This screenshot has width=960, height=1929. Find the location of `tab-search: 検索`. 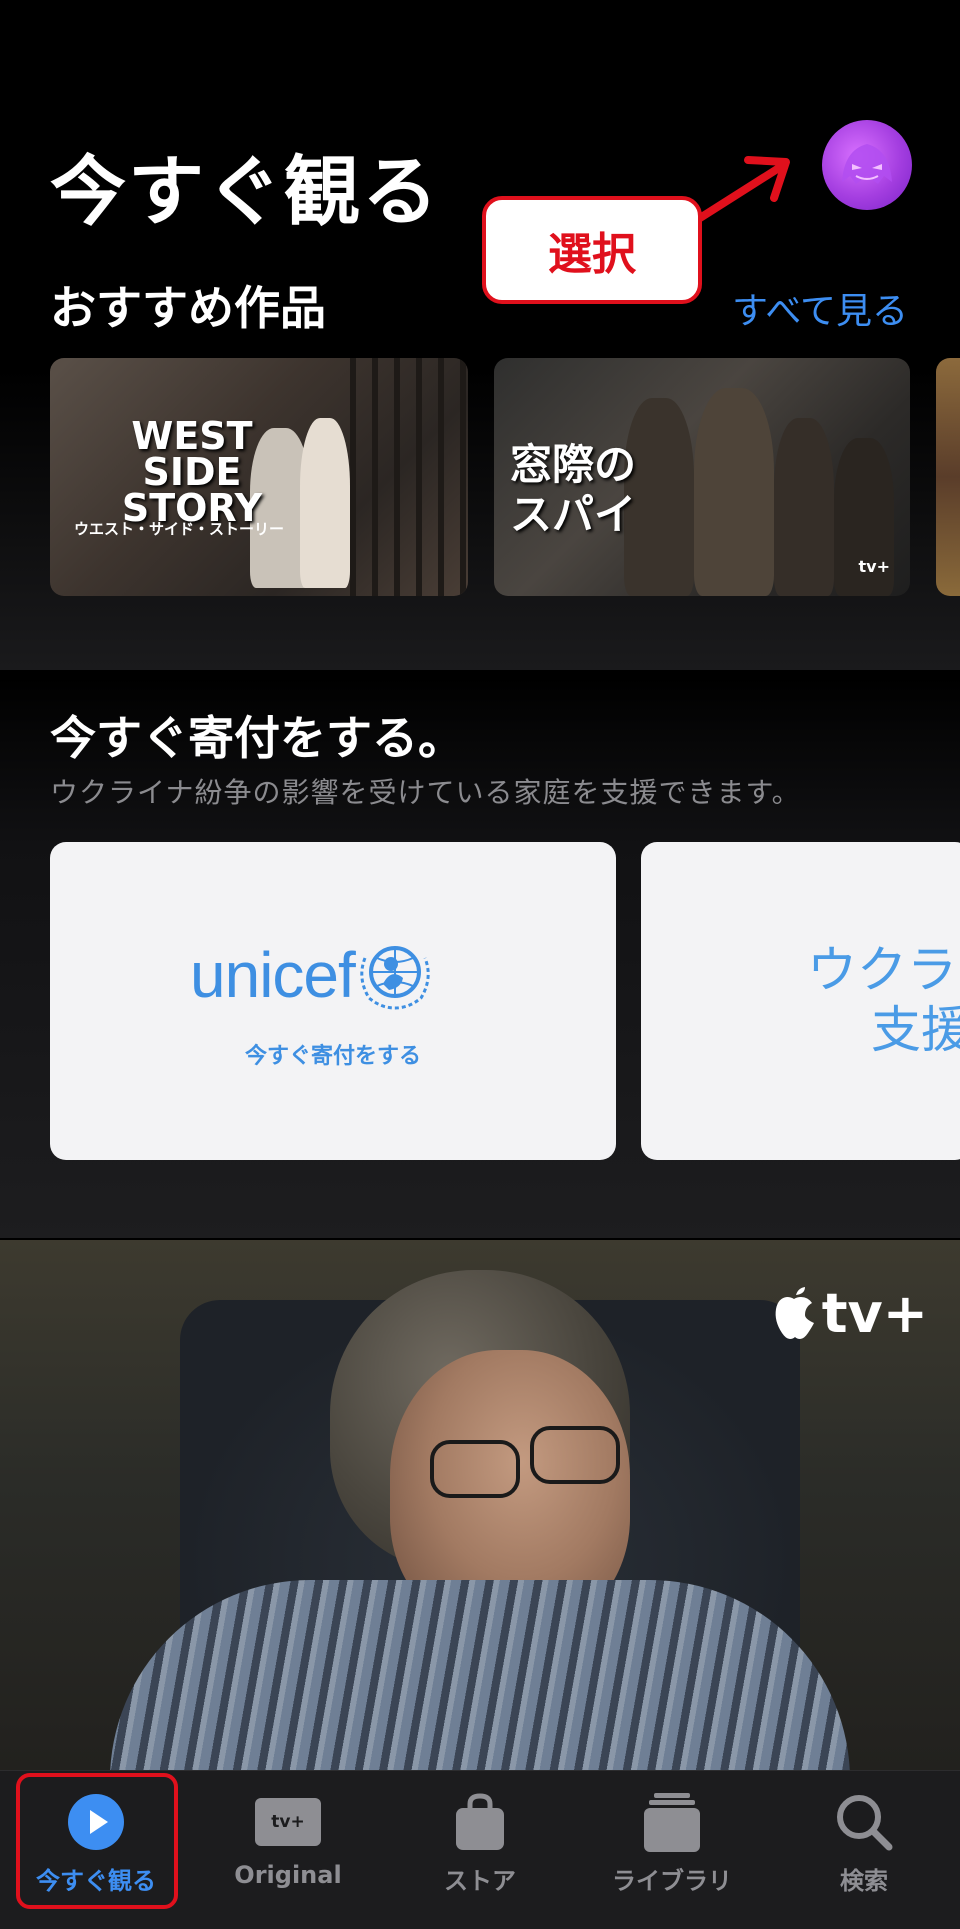

tab-search: 検索 is located at coordinates (864, 1850).